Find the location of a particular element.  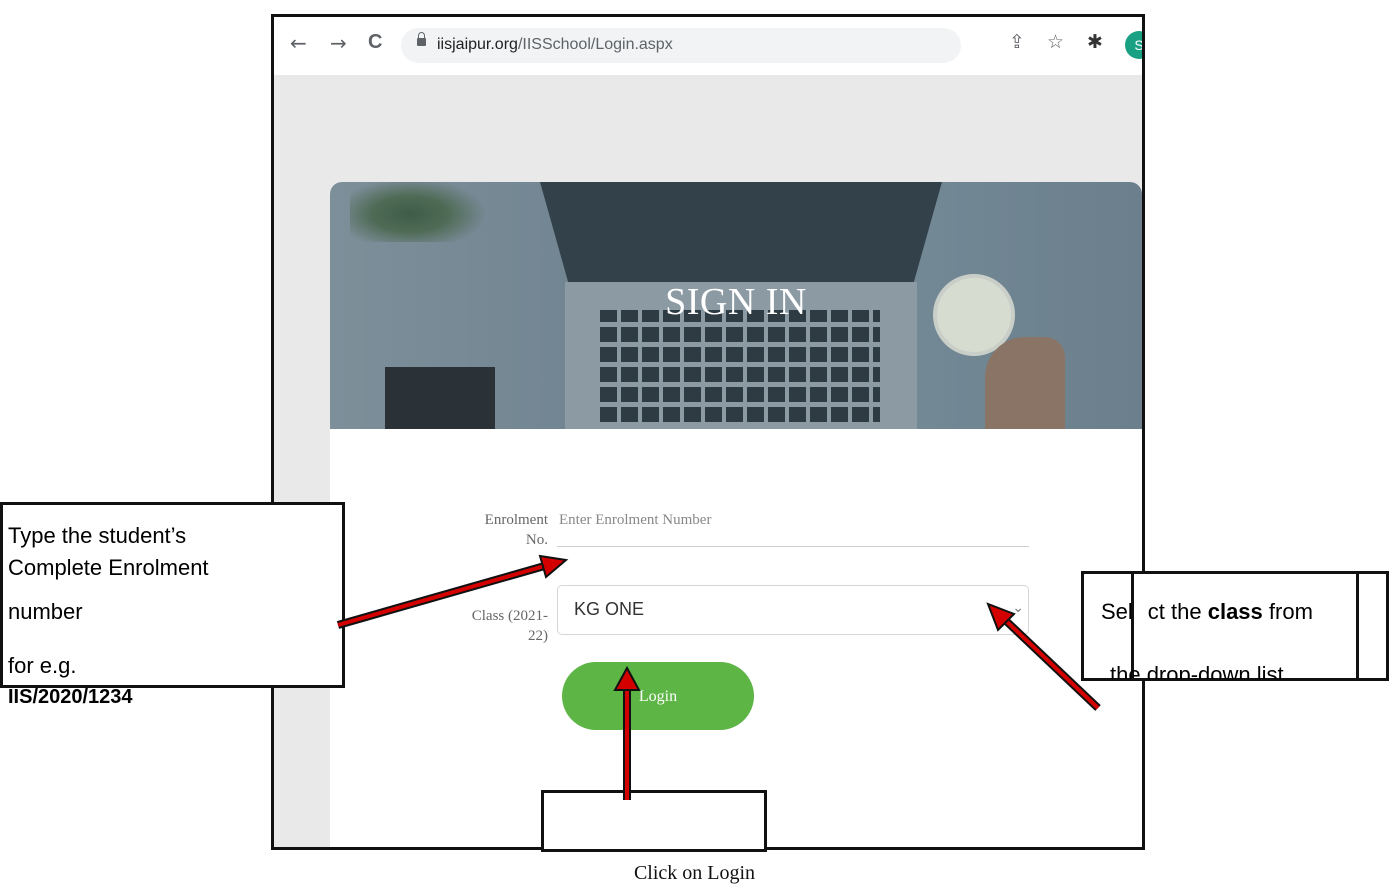

class-arrow is located at coordinates (1043, 656).